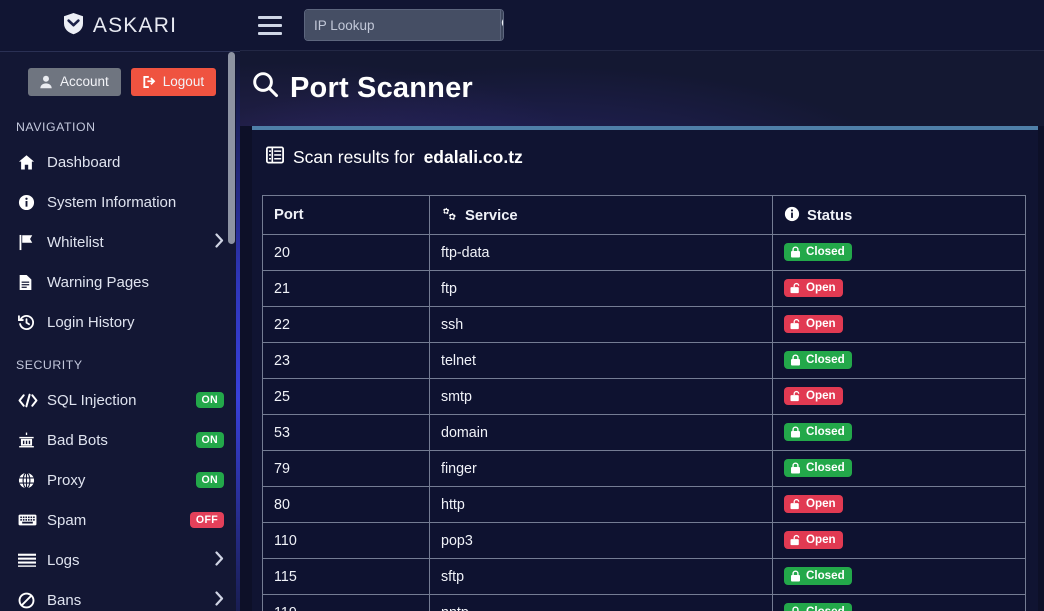  I want to click on cell-port: 20, so click(346, 252).